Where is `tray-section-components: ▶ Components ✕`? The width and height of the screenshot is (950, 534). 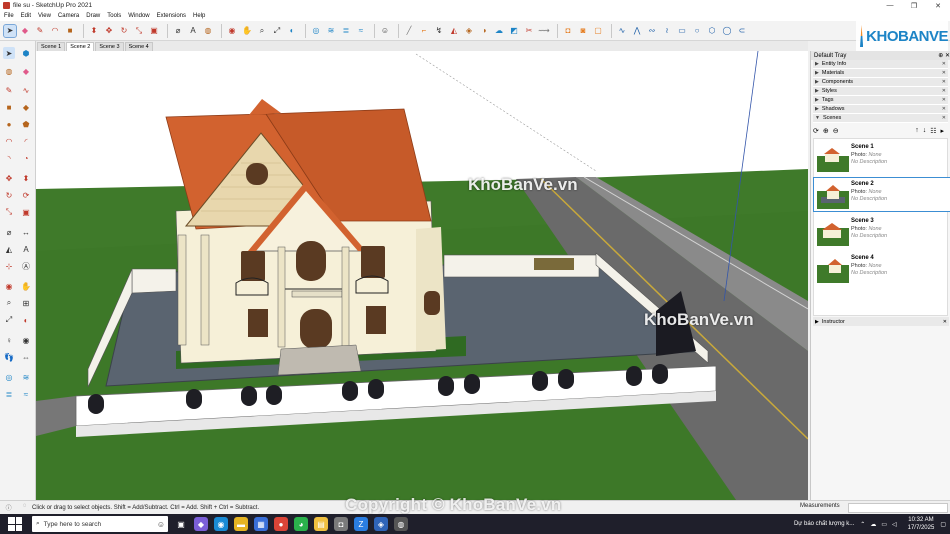
tray-section-components: ▶ Components ✕ is located at coordinates (880, 82).